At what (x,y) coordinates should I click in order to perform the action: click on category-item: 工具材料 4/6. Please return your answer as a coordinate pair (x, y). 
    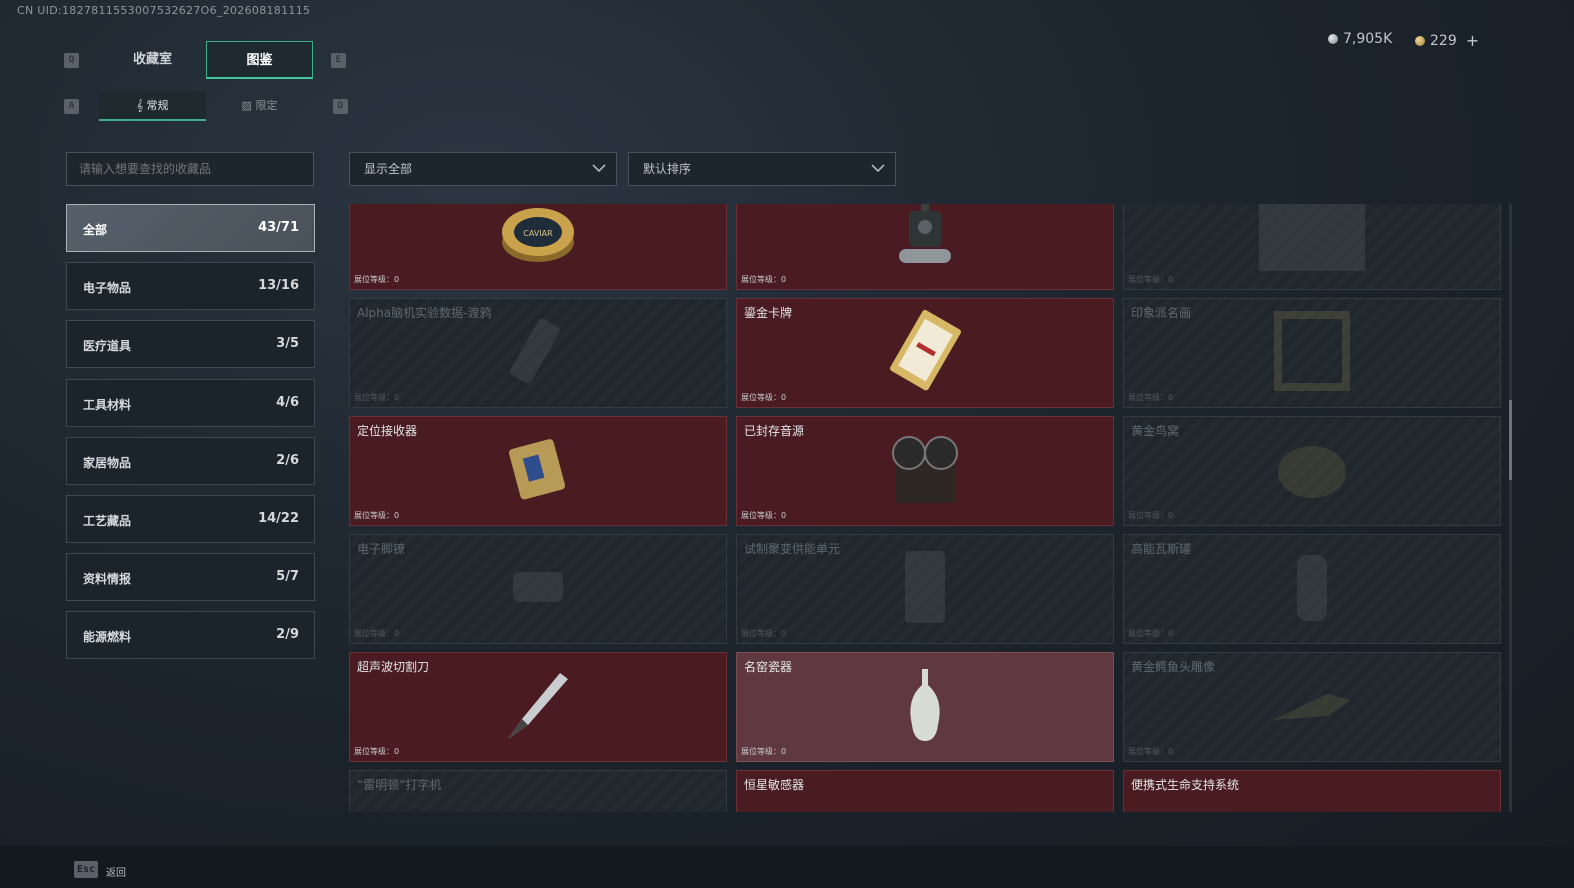
    Looking at the image, I should click on (190, 402).